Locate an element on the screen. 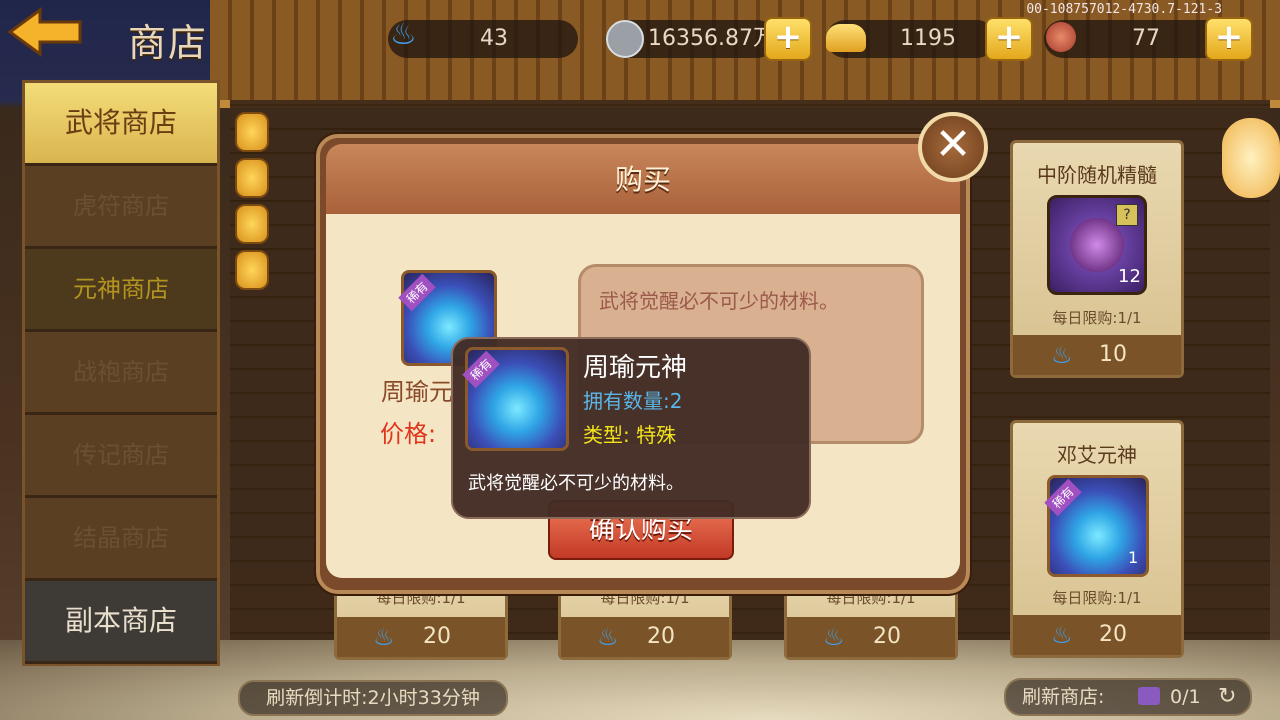 The width and height of the screenshot is (1280, 720). sidebar-item-tiger-shop: 虎符商店 is located at coordinates (121, 207).